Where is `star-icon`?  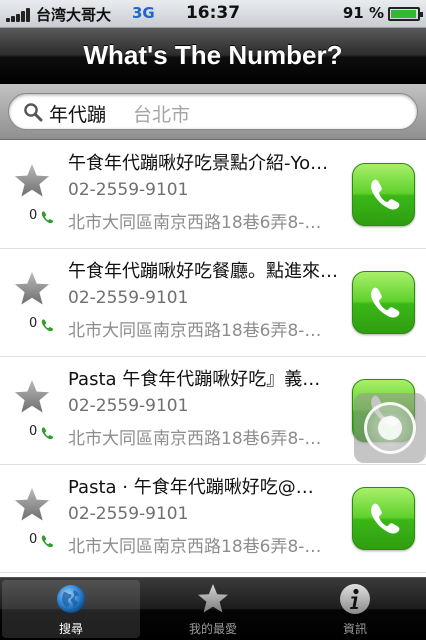 star-icon is located at coordinates (213, 598).